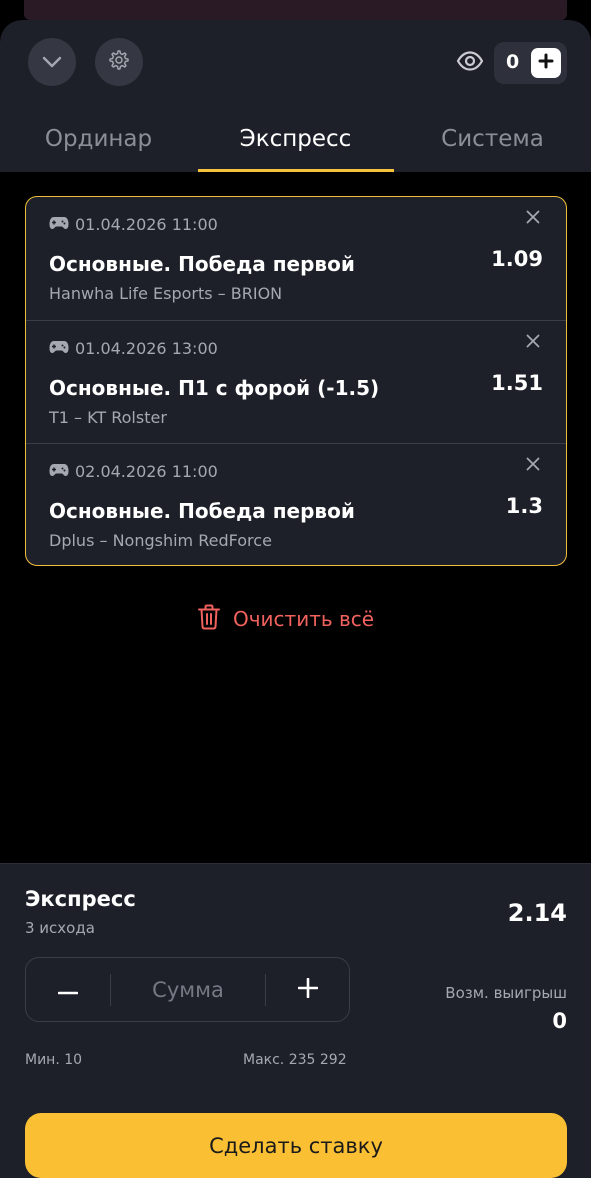 The image size is (591, 1178). I want to click on gear-icon, so click(119, 62).